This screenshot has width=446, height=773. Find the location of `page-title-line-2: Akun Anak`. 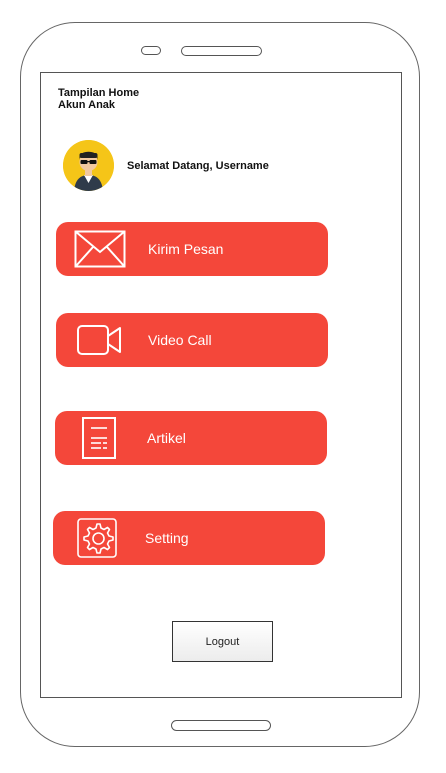

page-title-line-2: Akun Anak is located at coordinates (87, 105).